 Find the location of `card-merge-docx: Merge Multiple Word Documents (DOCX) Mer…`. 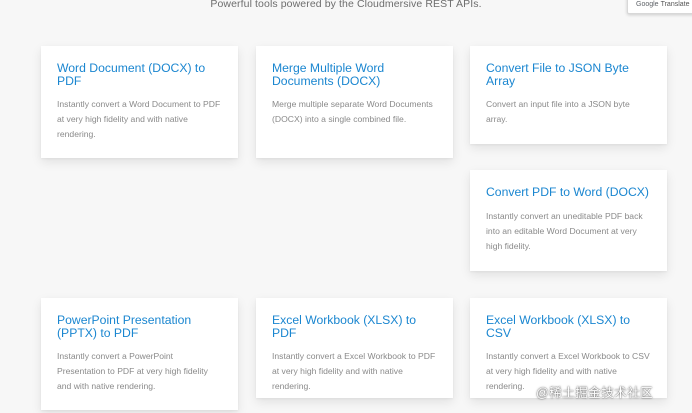

card-merge-docx: Merge Multiple Word Documents (DOCX) Mer… is located at coordinates (354, 102).